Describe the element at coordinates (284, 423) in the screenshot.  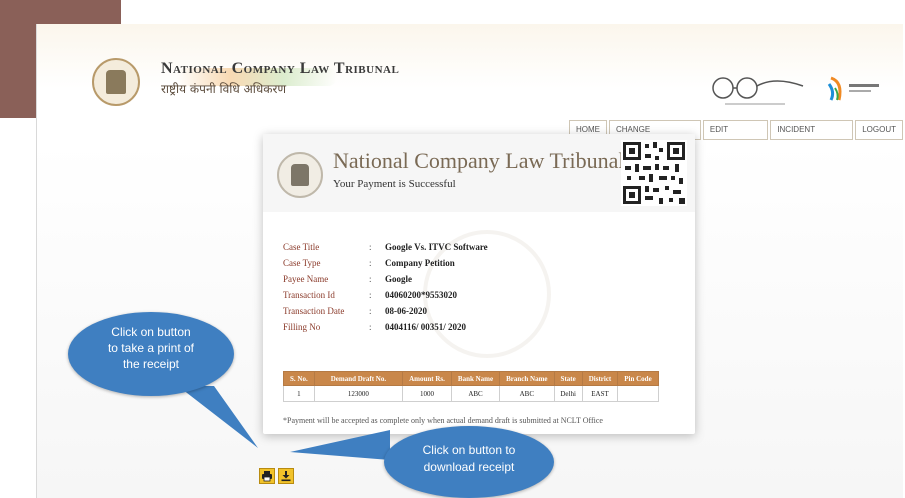
I see `callout-pointers` at that location.